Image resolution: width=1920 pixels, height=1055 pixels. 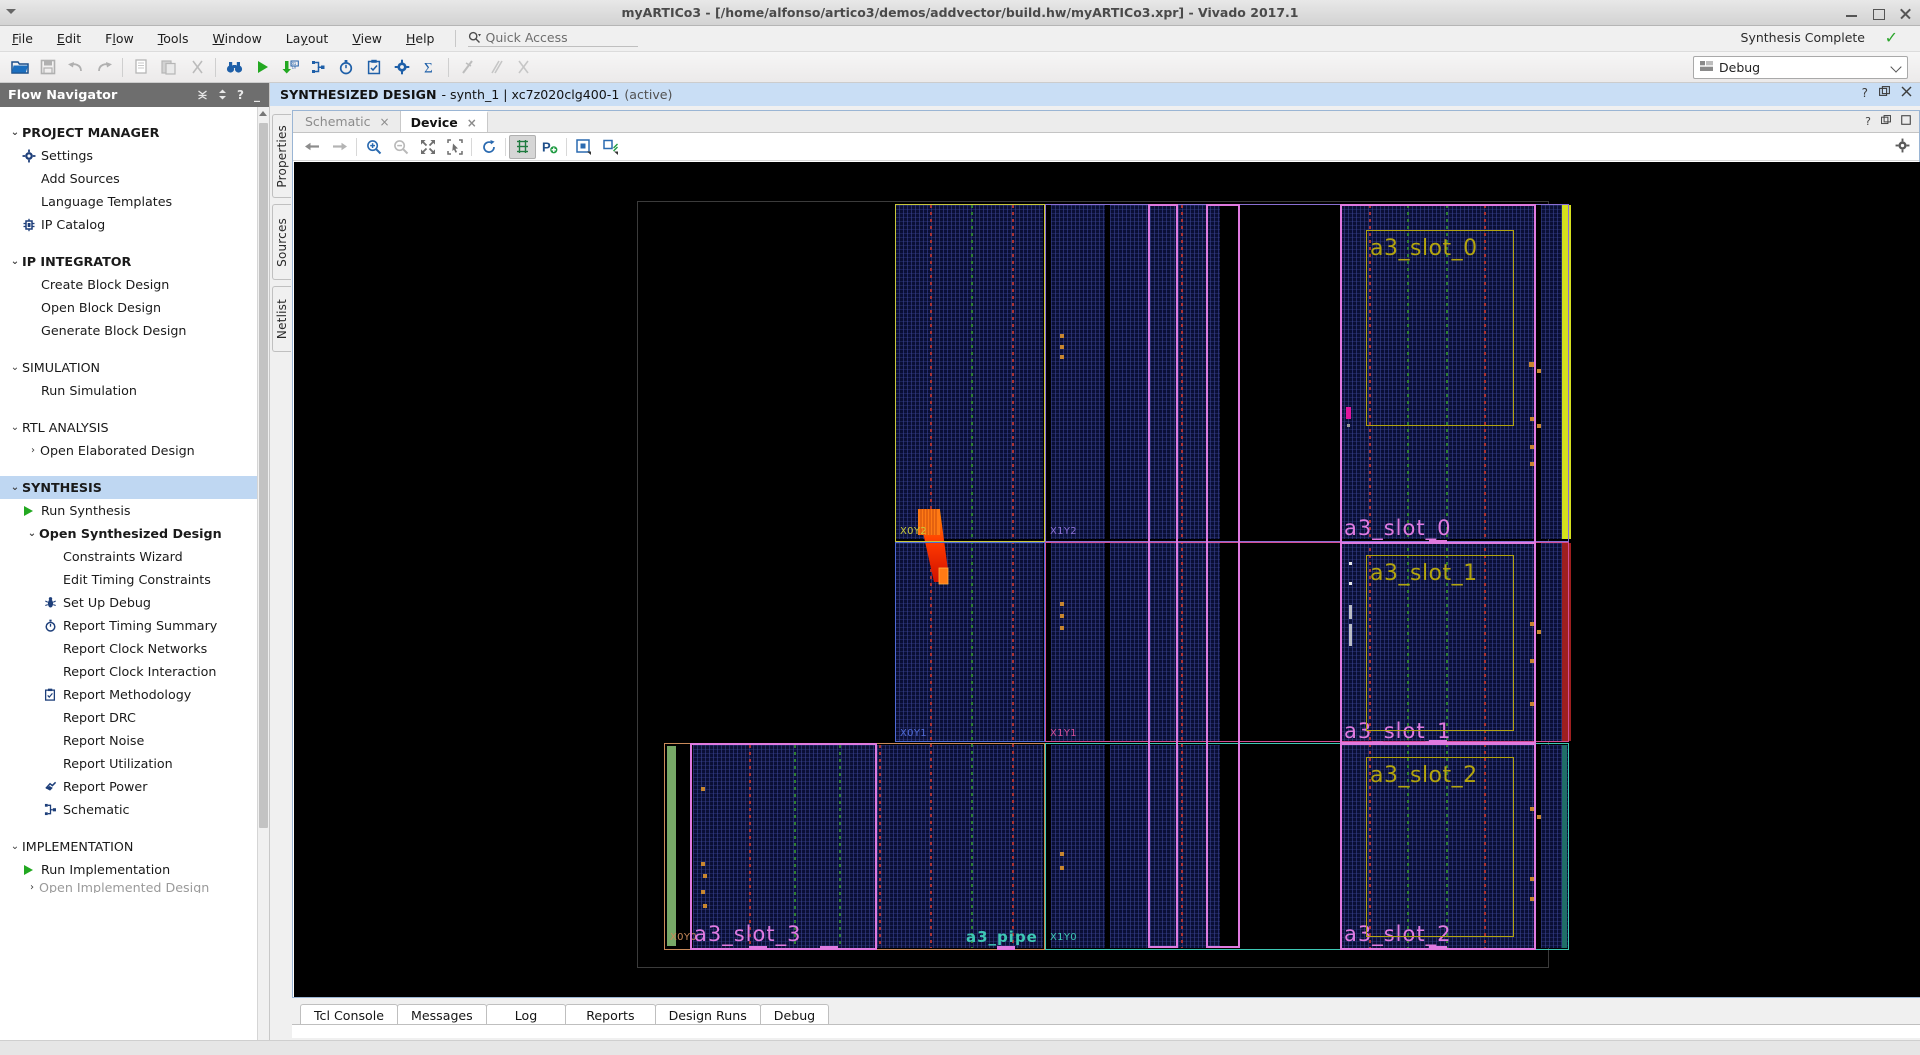 What do you see at coordinates (552, 38) in the screenshot?
I see `quick-access-box: Quick Access` at bounding box center [552, 38].